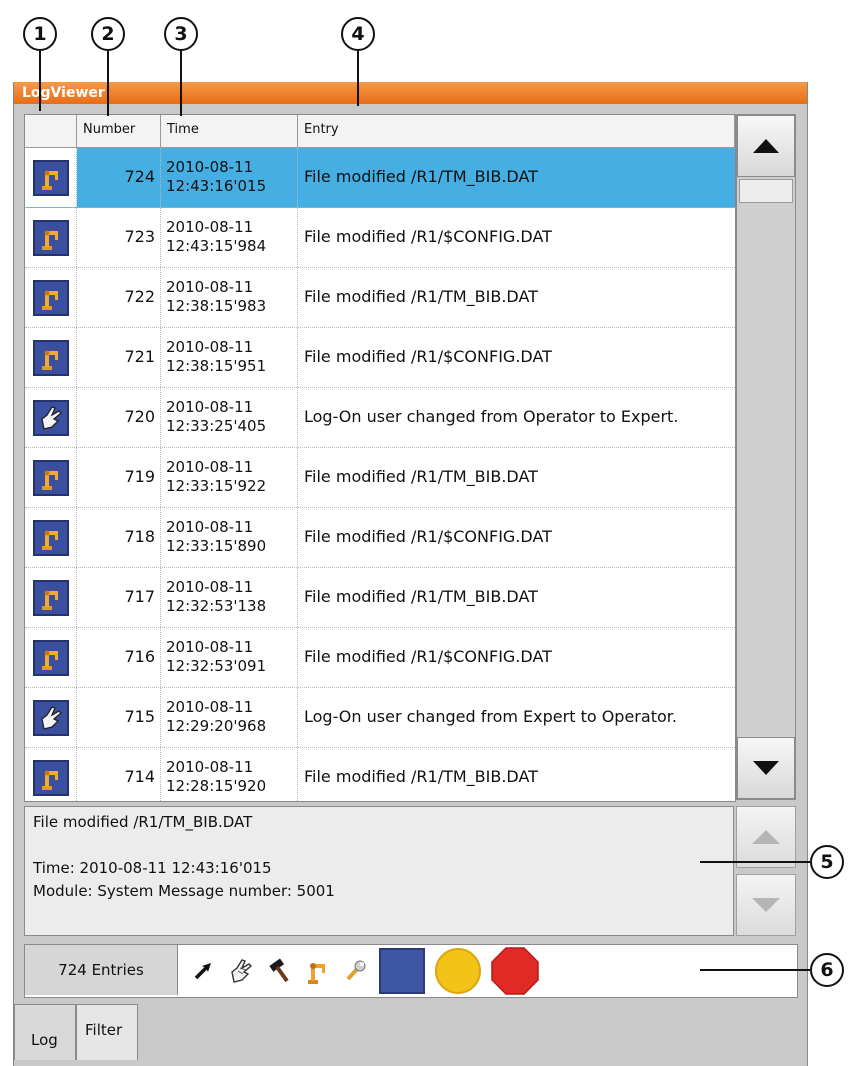  What do you see at coordinates (184, 891) in the screenshot?
I see `detail-module: Module: System Message number: 5001` at bounding box center [184, 891].